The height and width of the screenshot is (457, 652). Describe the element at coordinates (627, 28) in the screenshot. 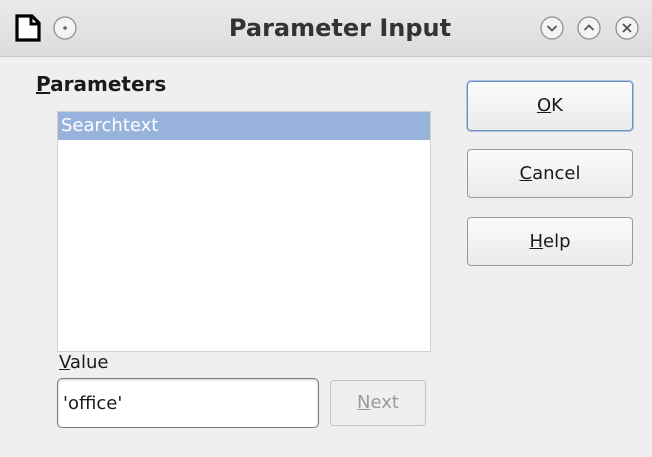

I see `close-icon` at that location.